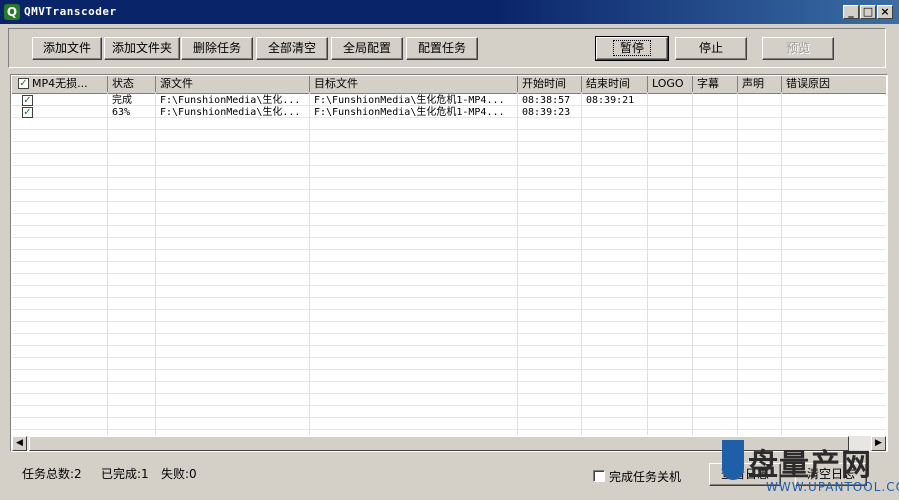 The image size is (899, 500). Describe the element at coordinates (142, 48) in the screenshot. I see `add-folder-button: 添加文件夹` at that location.